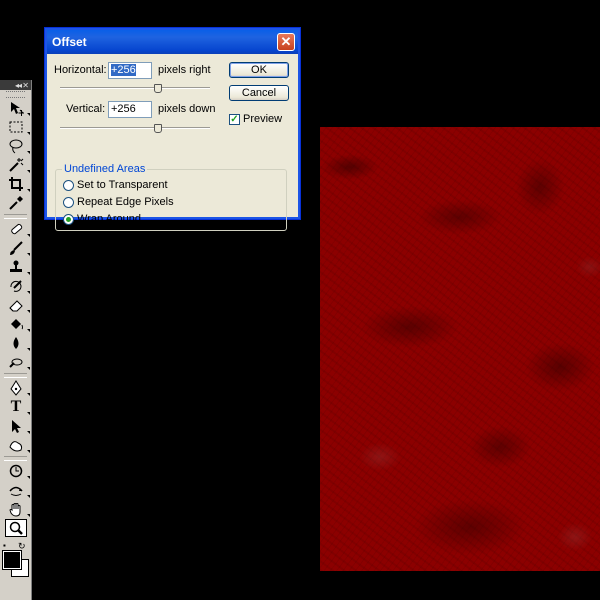 This screenshot has height=600, width=600. Describe the element at coordinates (86, 109) in the screenshot. I see `vertical-label: Vertical:` at that location.